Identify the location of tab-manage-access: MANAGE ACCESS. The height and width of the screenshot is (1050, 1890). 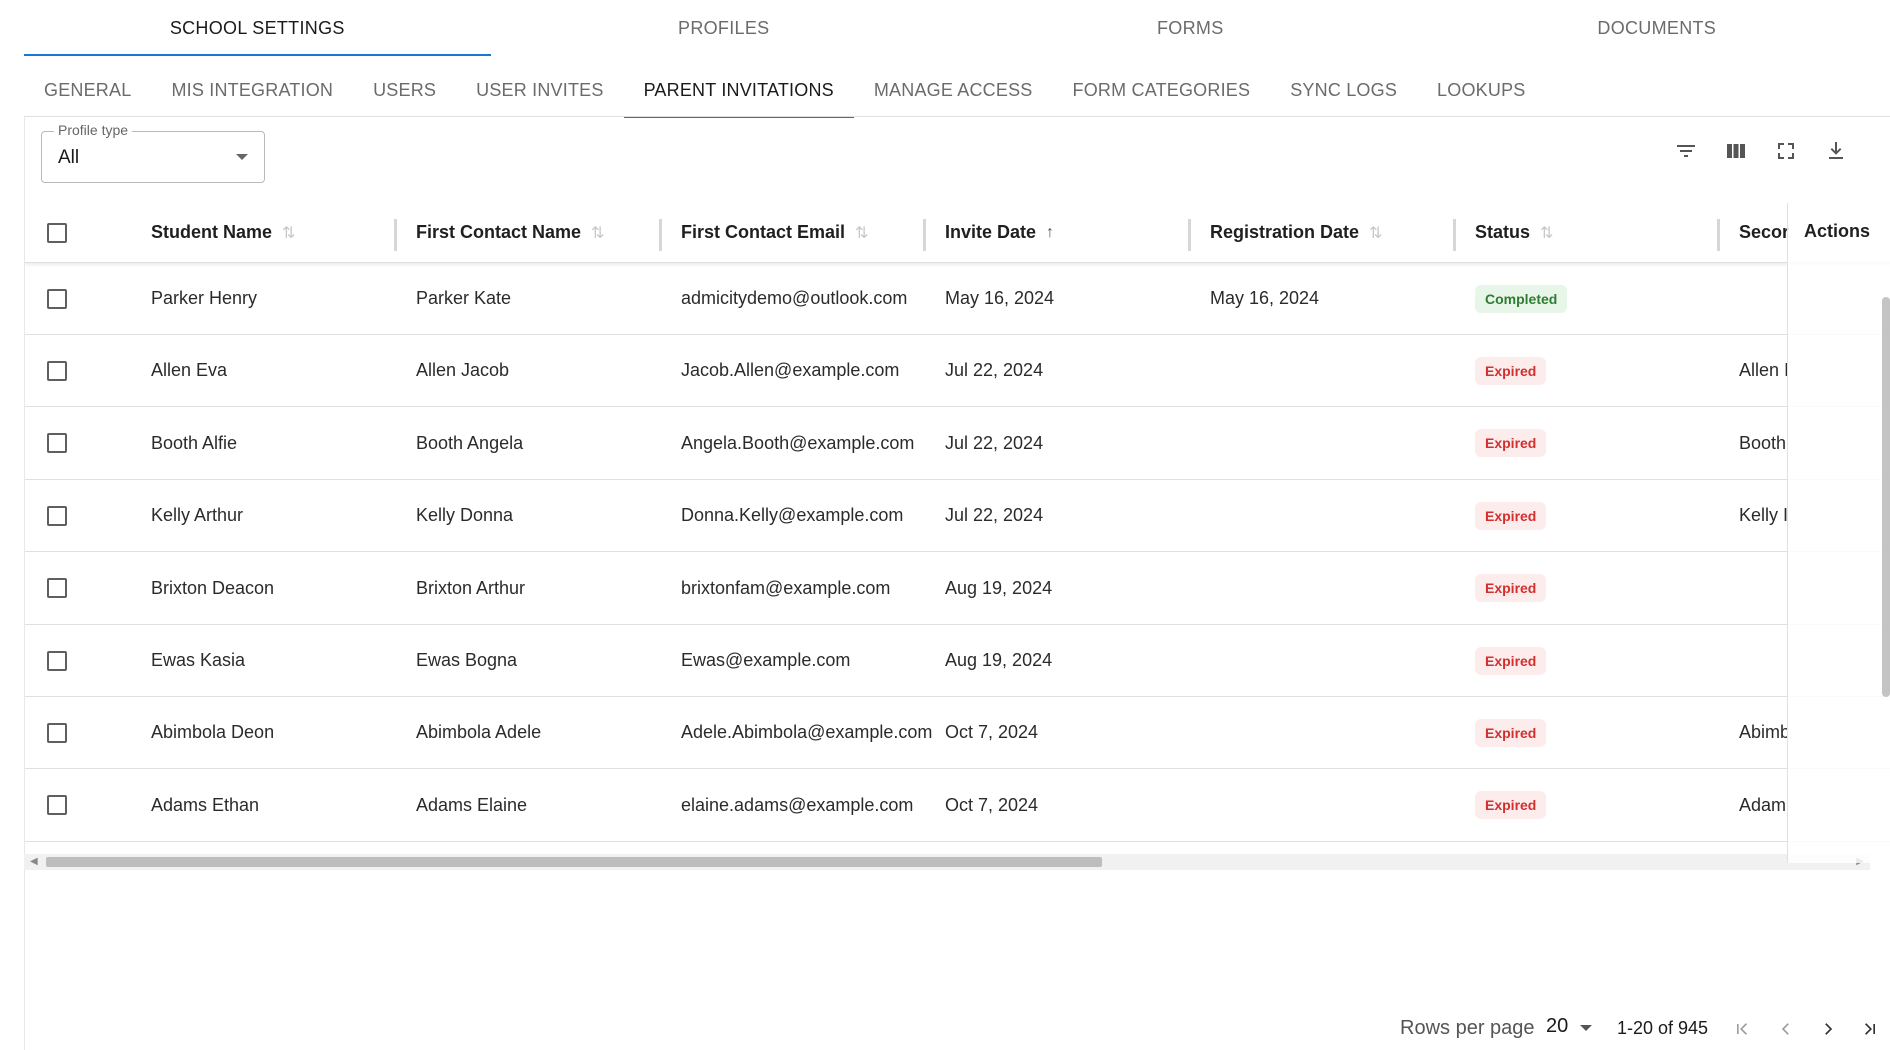
(953, 90).